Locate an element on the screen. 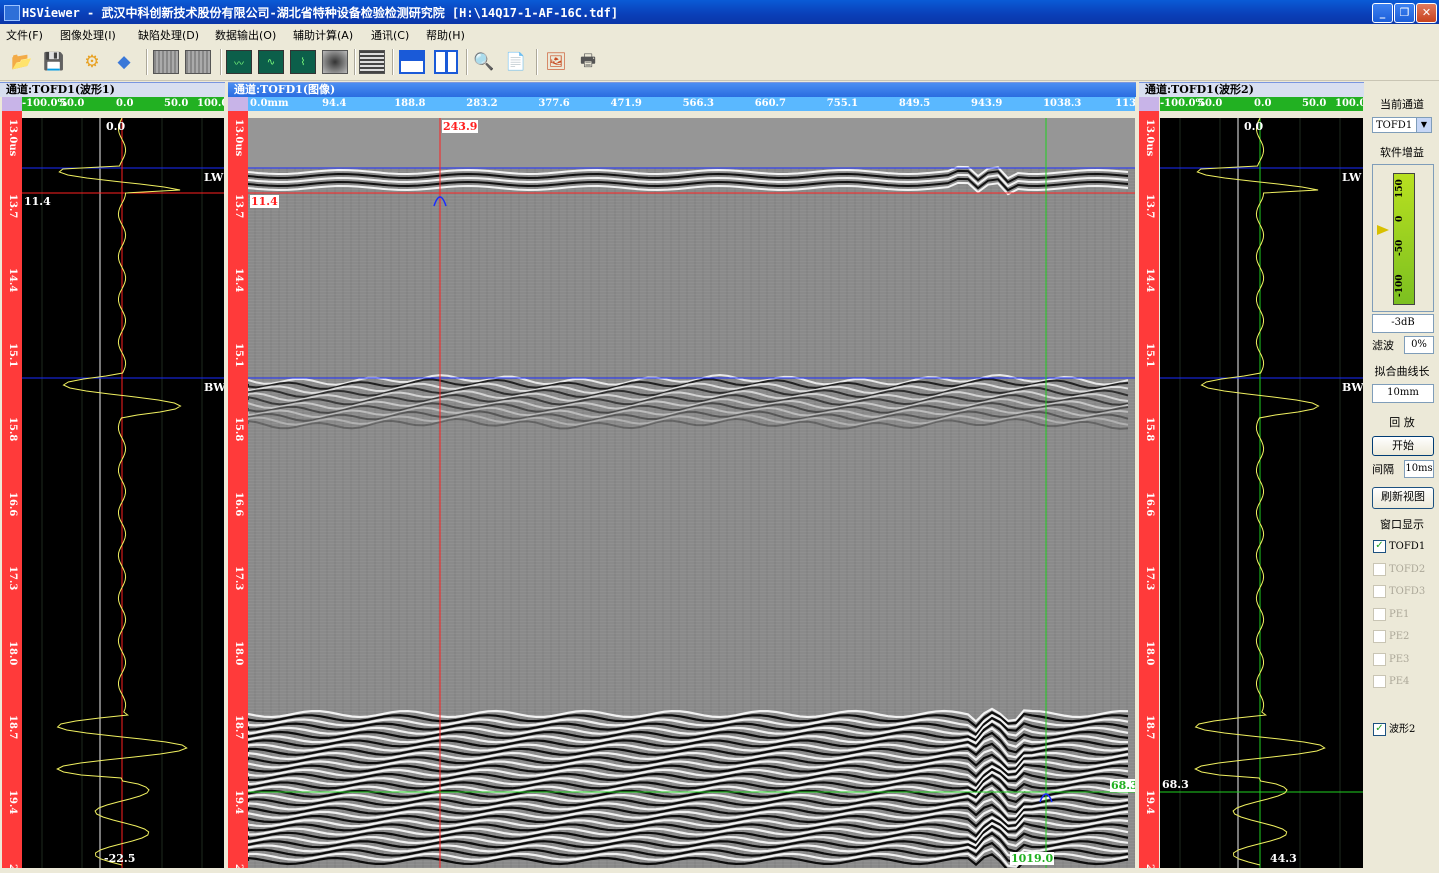 Image resolution: width=1439 pixels, height=873 pixels. spectrum-icon is located at coordinates (335, 62).